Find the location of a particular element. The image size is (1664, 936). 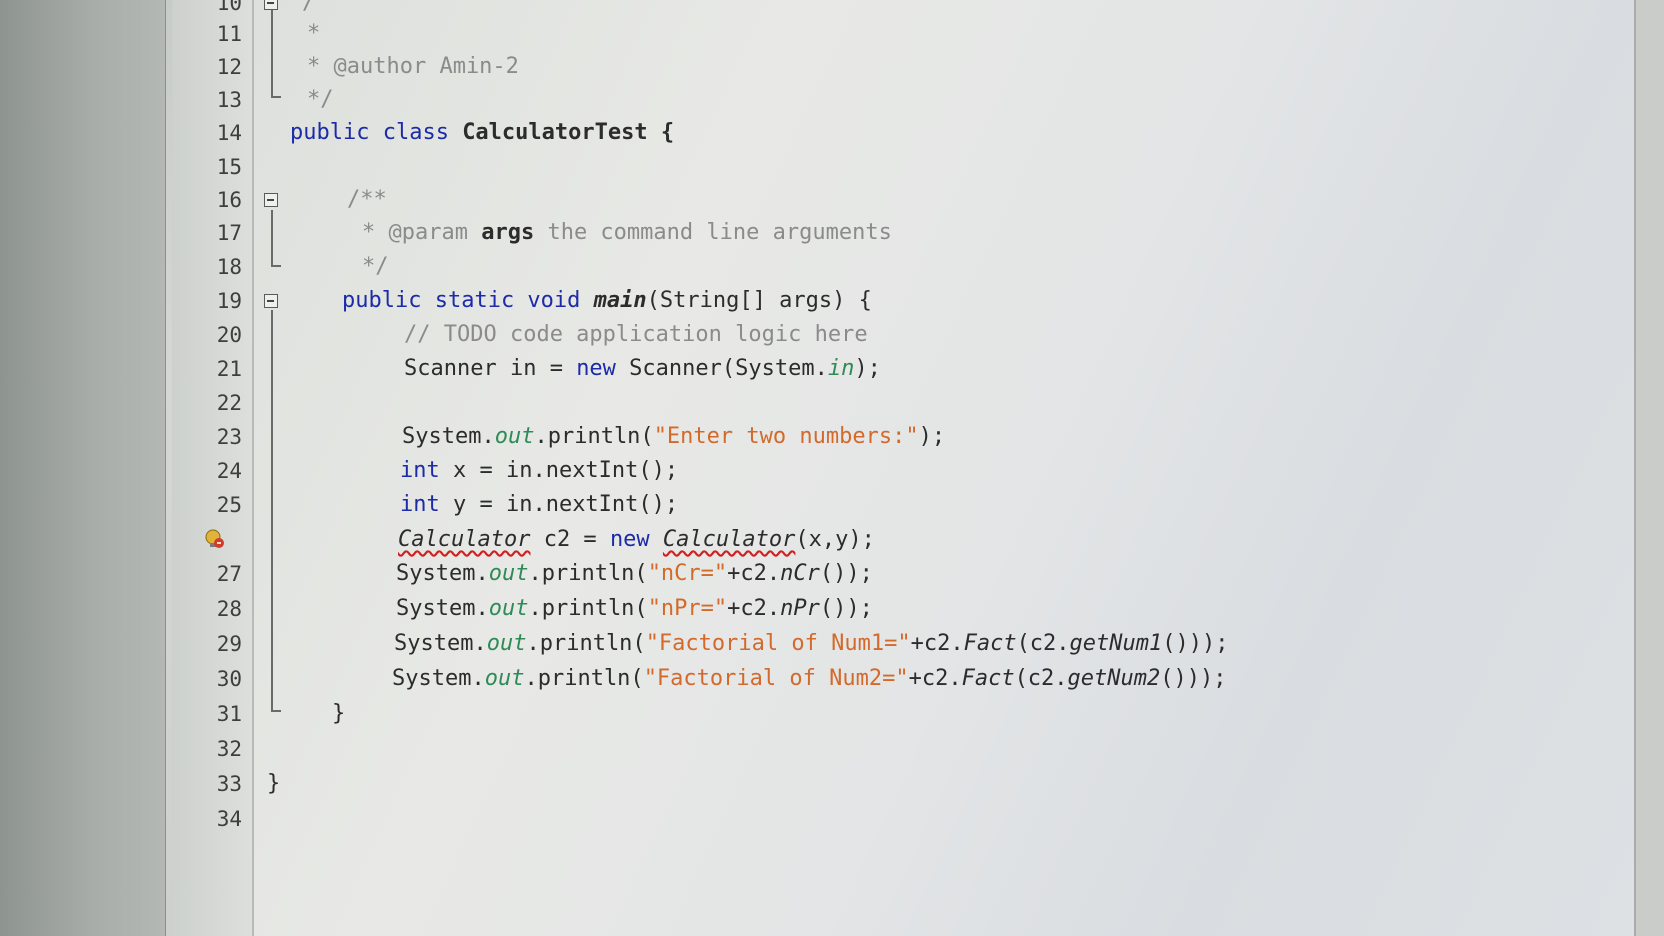

code-line: 21 Scanner in = new Scanner(System.in); is located at coordinates (902, 369).